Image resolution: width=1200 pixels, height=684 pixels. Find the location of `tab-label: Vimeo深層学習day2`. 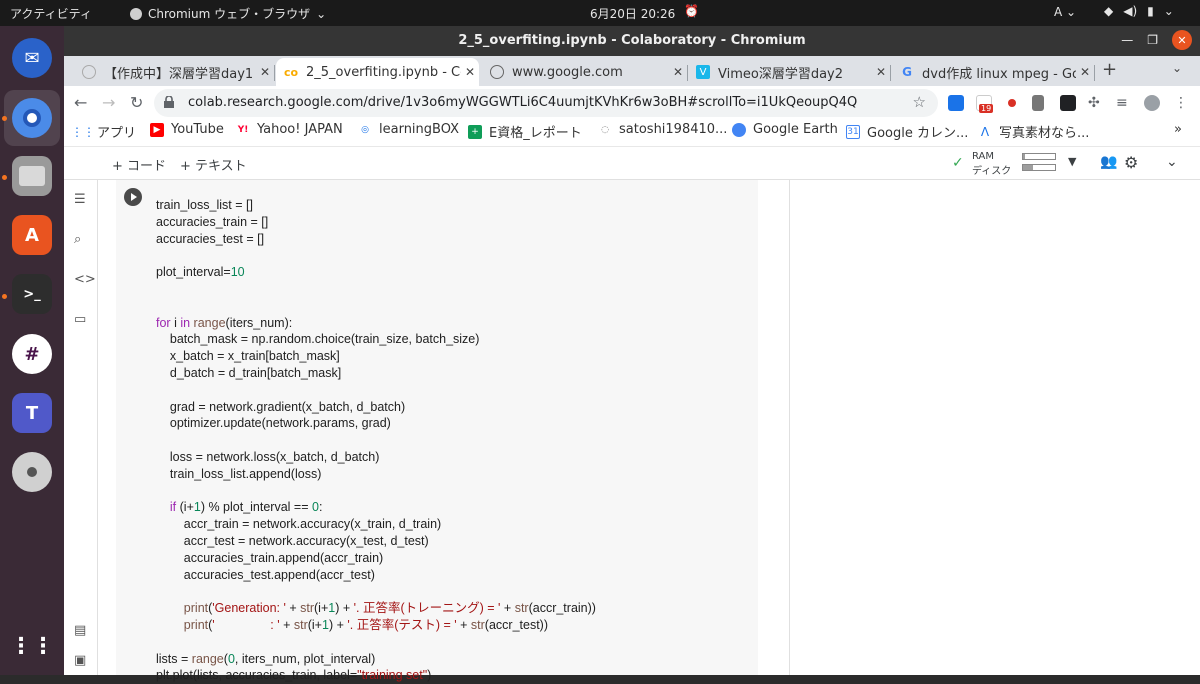

tab-label: Vimeo深層学習day2 is located at coordinates (781, 74).